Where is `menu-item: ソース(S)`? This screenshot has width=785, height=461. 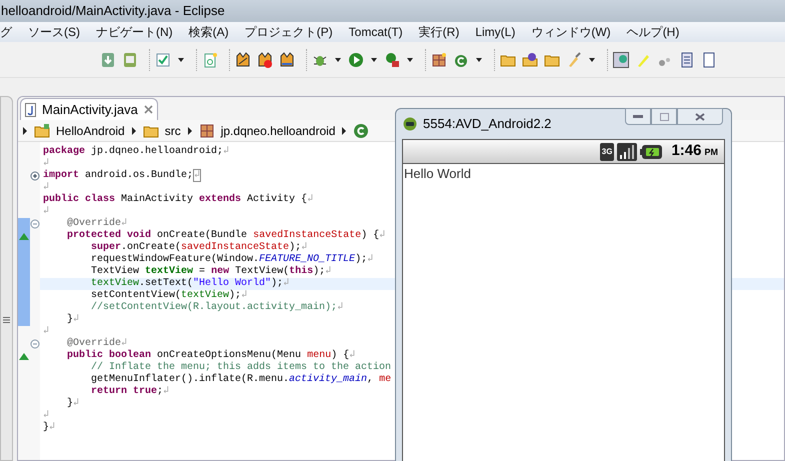 menu-item: ソース(S) is located at coordinates (54, 32).